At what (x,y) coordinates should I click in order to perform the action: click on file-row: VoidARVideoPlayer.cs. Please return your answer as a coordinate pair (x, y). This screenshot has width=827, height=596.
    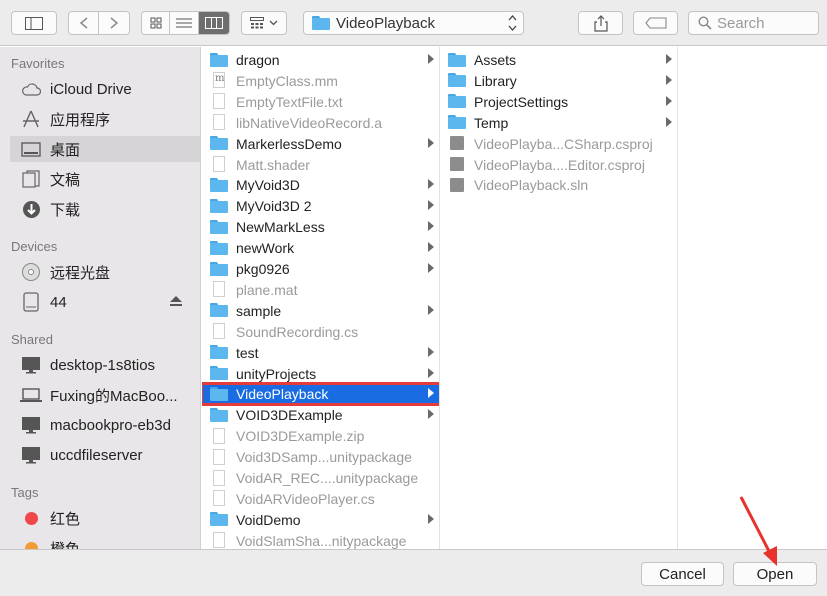
    Looking at the image, I should click on (320, 499).